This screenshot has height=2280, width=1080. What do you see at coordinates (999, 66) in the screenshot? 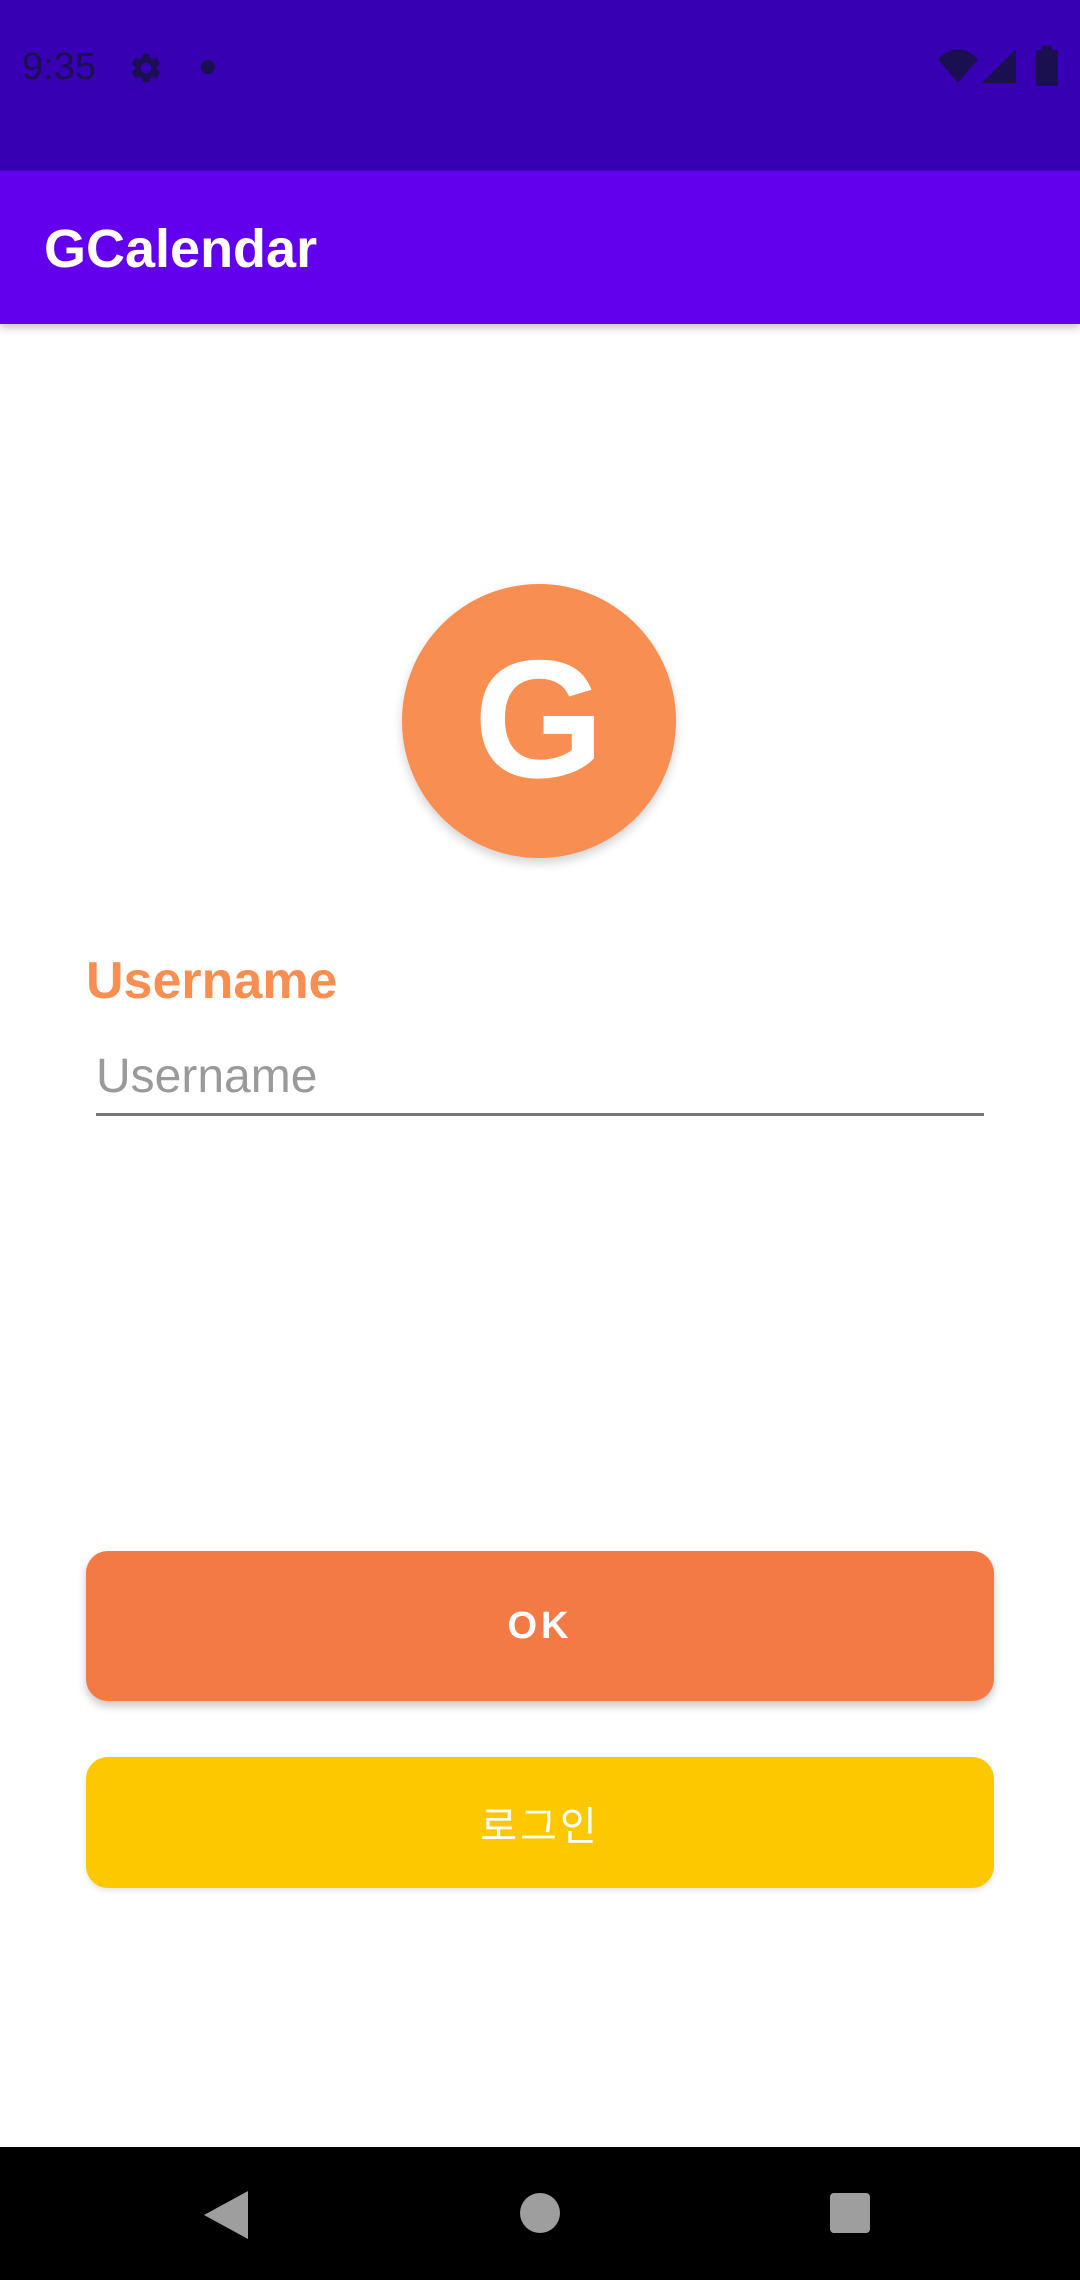
I see `signal-icon` at bounding box center [999, 66].